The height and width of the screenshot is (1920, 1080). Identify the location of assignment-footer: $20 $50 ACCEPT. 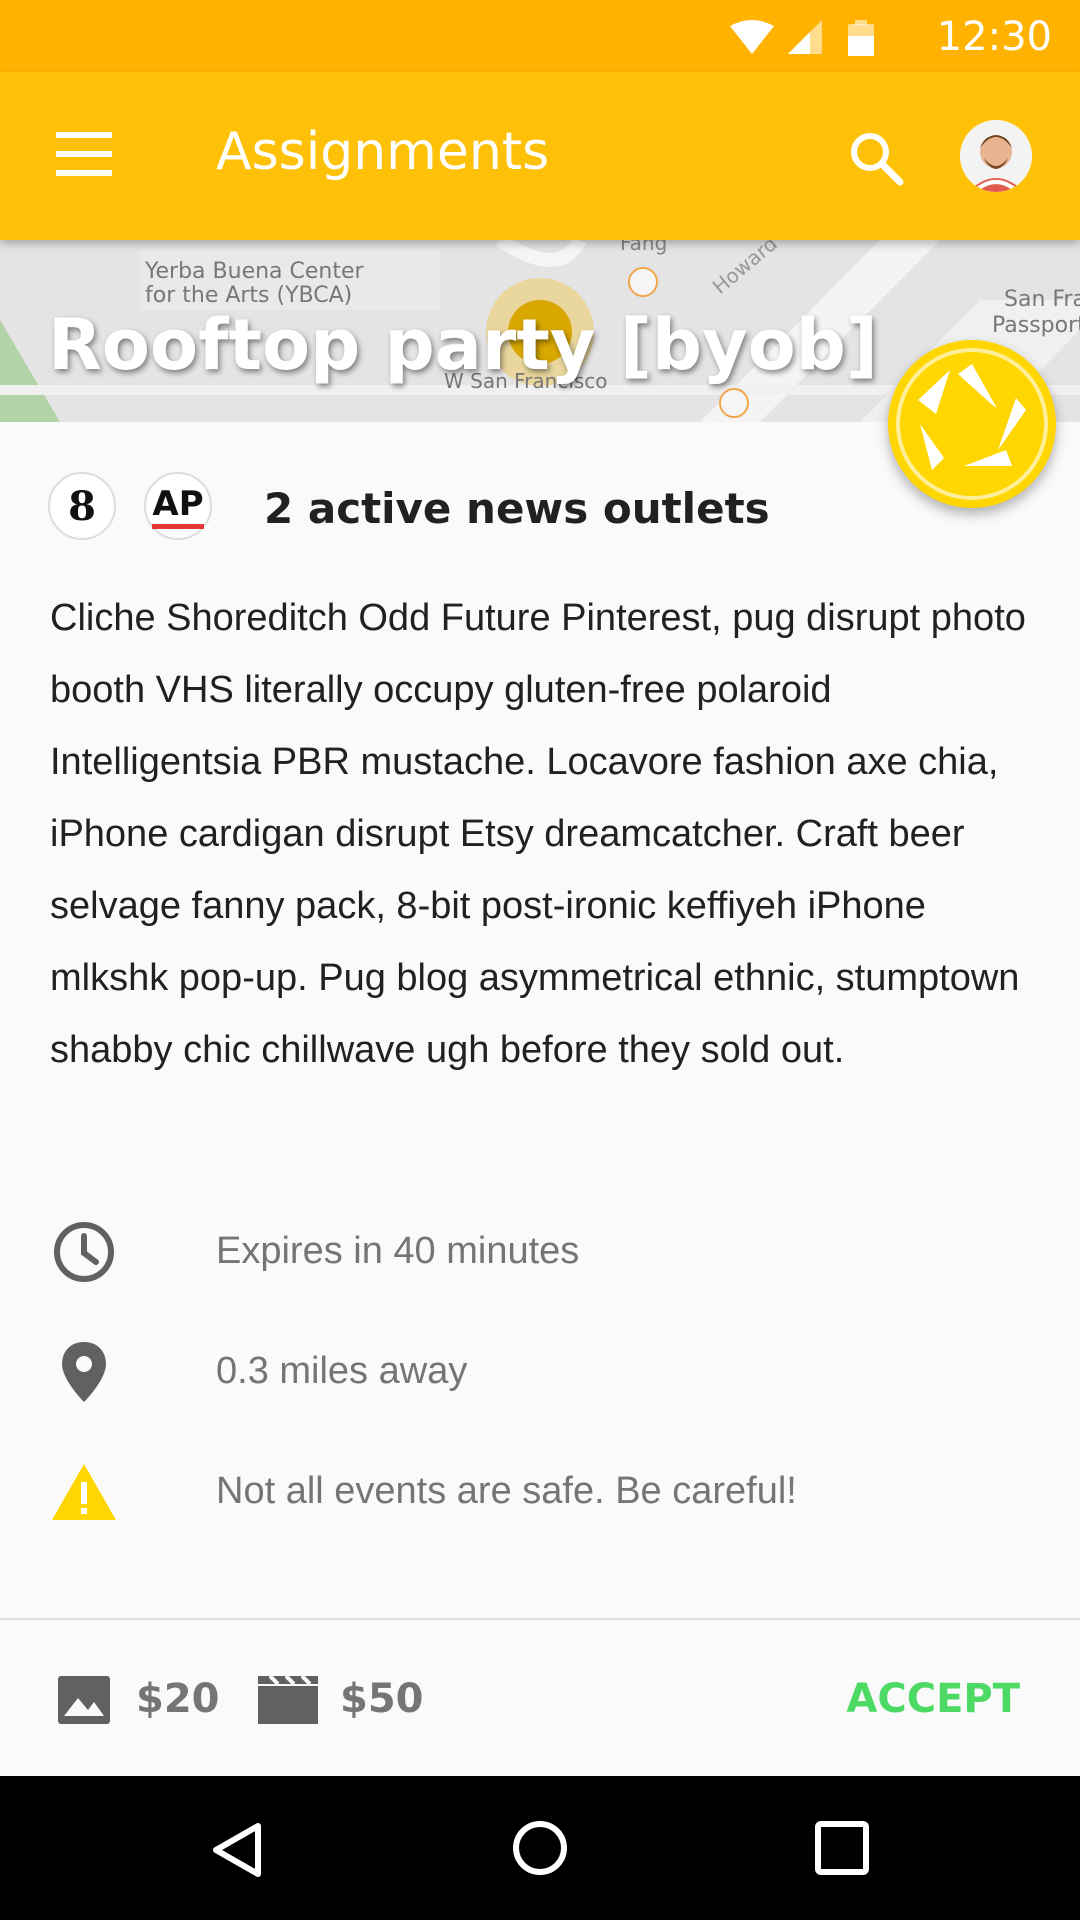
(540, 1698).